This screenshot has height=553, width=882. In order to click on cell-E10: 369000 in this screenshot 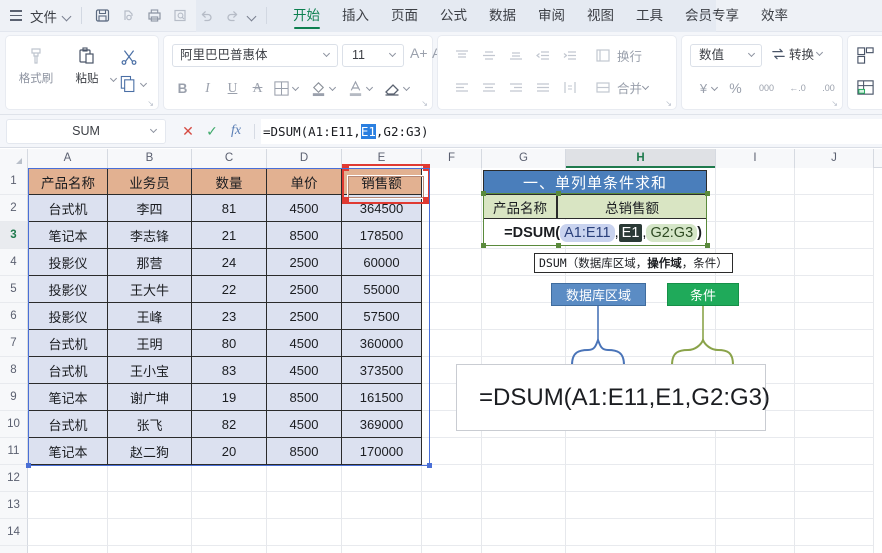, I will do `click(382, 424)`.